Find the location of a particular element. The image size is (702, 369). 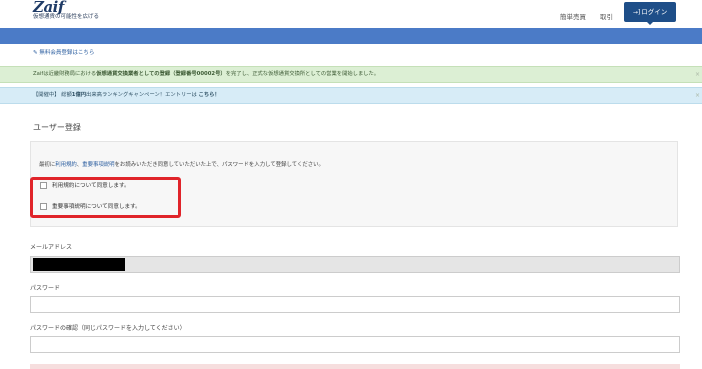

nav-trade-link: 取引 is located at coordinates (606, 16).